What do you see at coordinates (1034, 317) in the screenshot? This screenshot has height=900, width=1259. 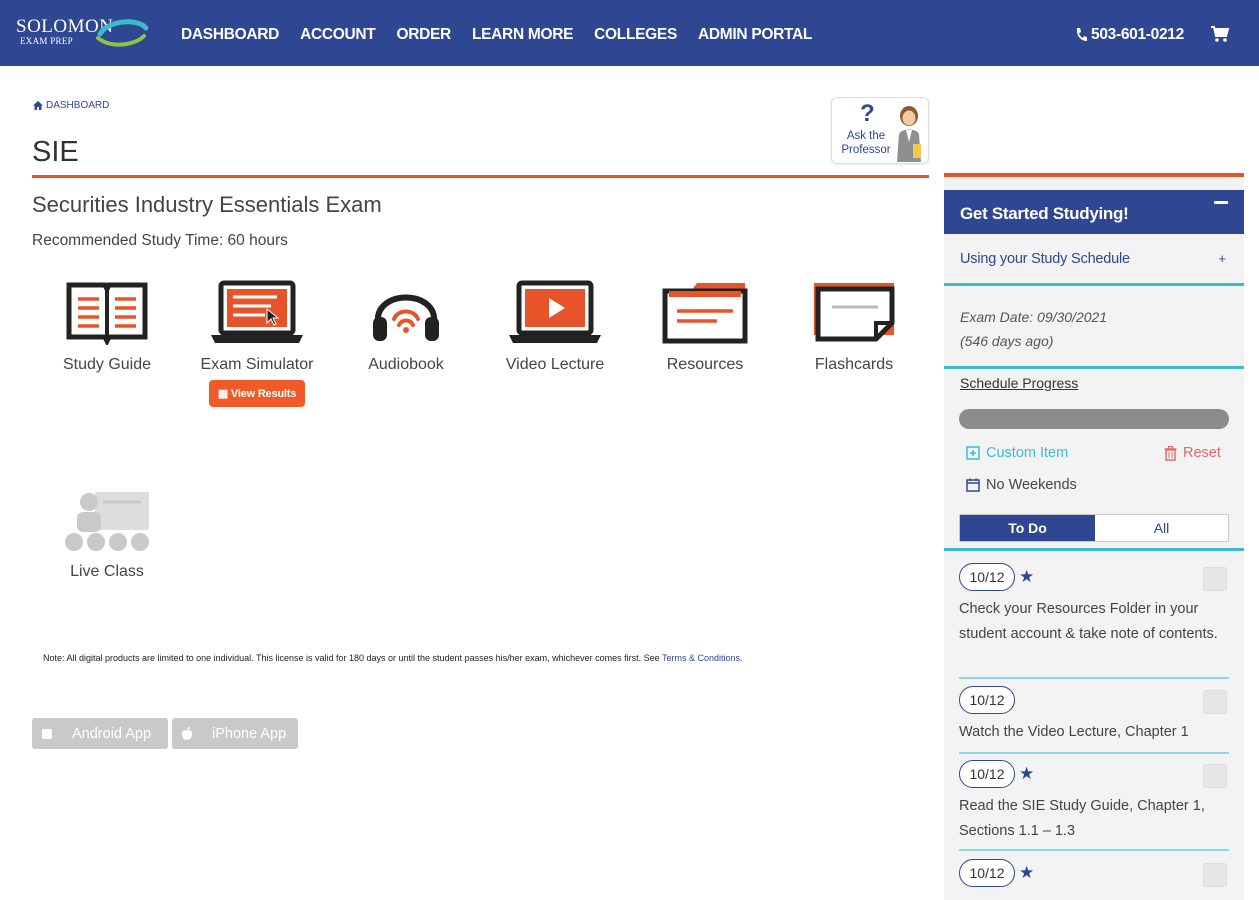 I see `exam-date: Exam Date: 09/30/2021` at bounding box center [1034, 317].